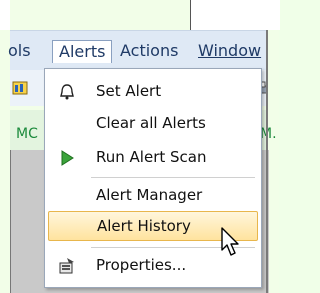 This screenshot has width=320, height=293. What do you see at coordinates (82, 51) in the screenshot?
I see `menu-alerts: Alerts` at bounding box center [82, 51].